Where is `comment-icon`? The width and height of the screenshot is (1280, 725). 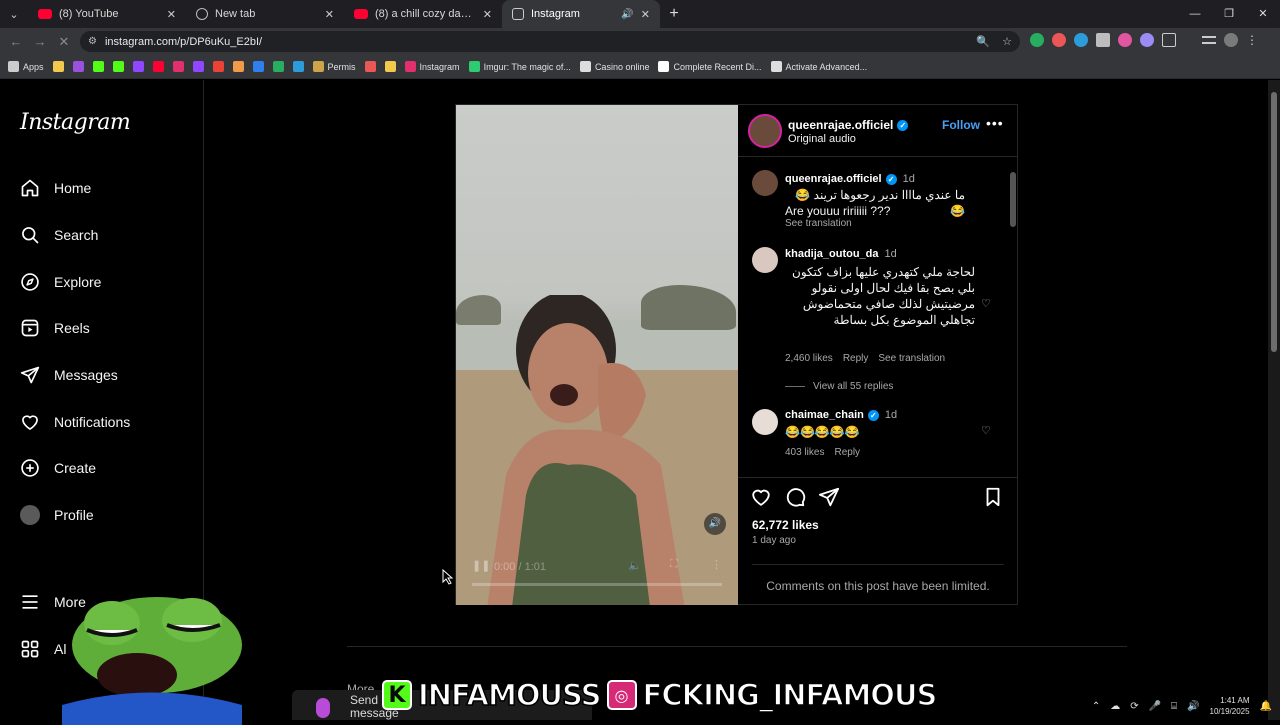 comment-icon is located at coordinates (795, 497).